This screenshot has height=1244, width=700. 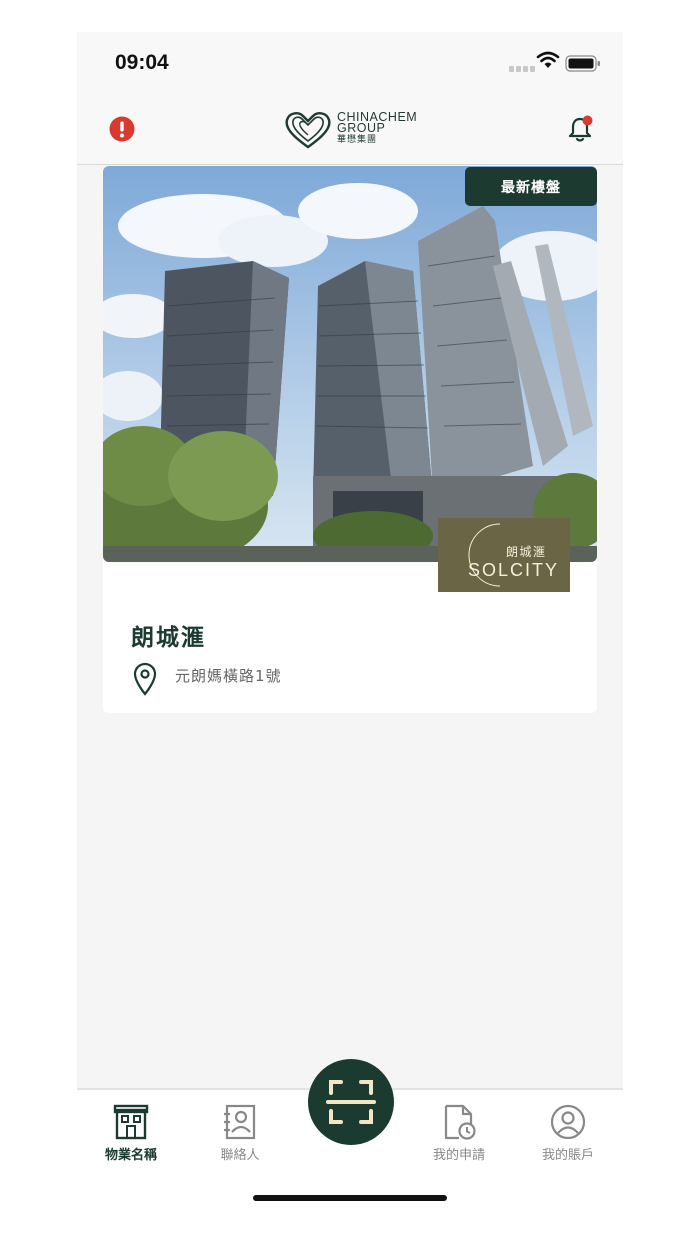 What do you see at coordinates (531, 186) in the screenshot?
I see `new-development-badge: 最新樓盤` at bounding box center [531, 186].